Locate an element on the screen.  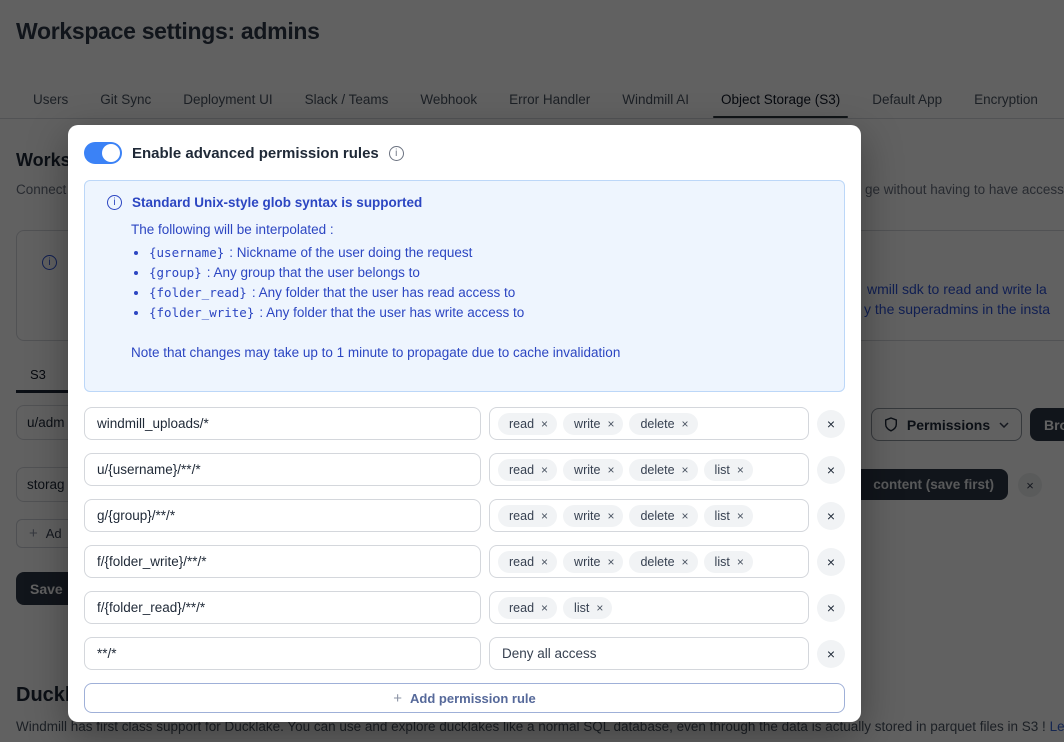
enable-rules-toggle is located at coordinates (103, 153).